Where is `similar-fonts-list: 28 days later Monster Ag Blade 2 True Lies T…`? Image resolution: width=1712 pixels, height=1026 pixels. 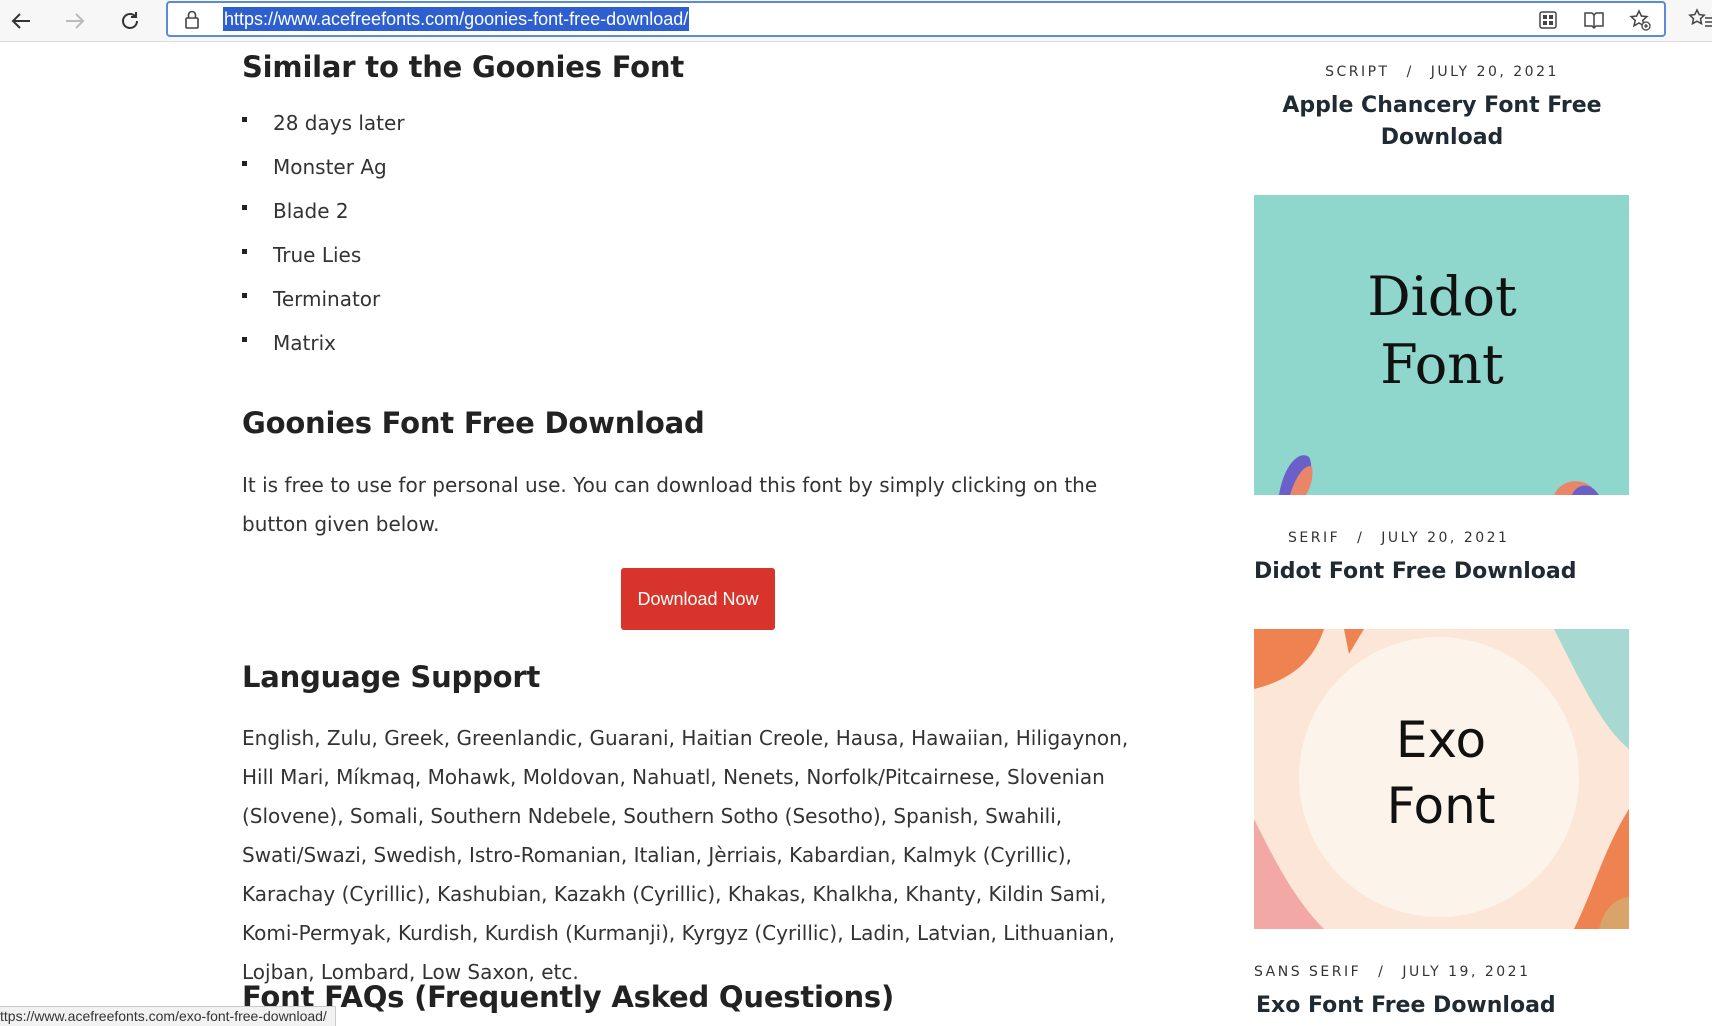 similar-fonts-list: 28 days later Monster Ag Blade 2 True Lies T… is located at coordinates (323, 240).